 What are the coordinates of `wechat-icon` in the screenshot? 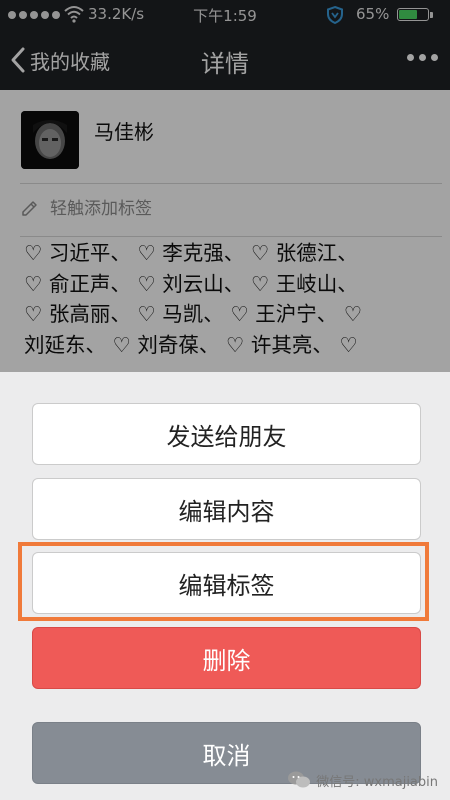 It's located at (299, 779).